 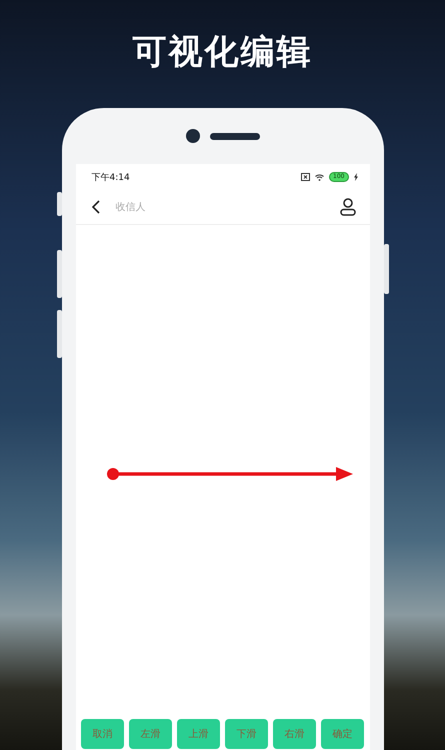 What do you see at coordinates (96, 207) in the screenshot?
I see `back-icon` at bounding box center [96, 207].